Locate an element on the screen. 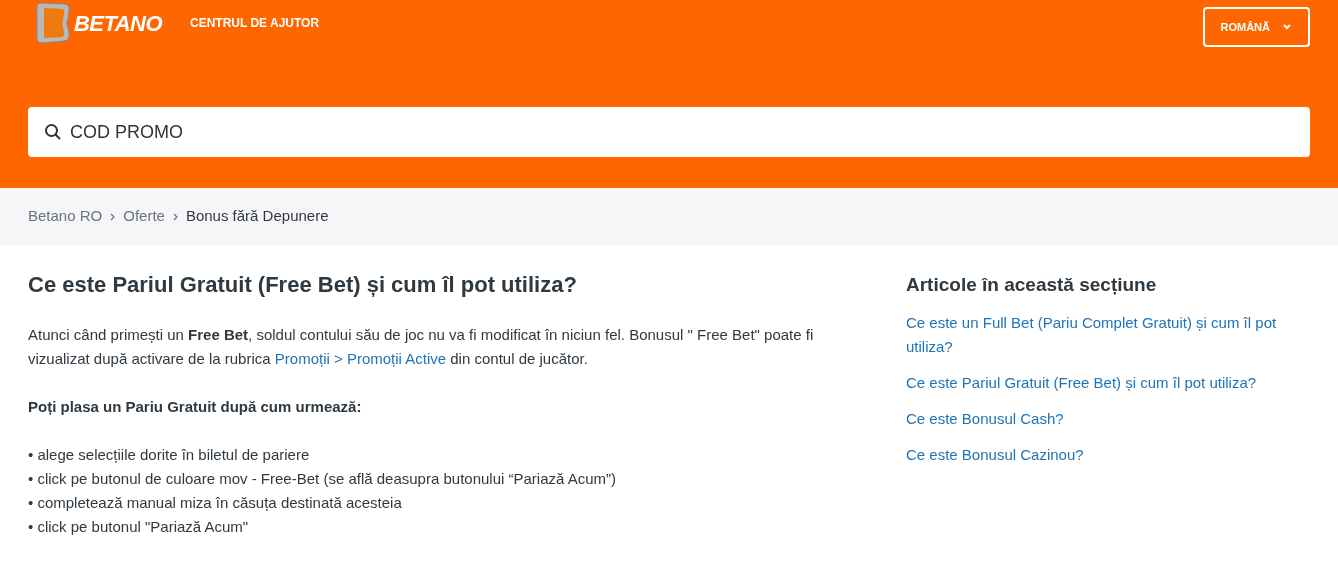 The width and height of the screenshot is (1338, 572). list-item: • click pe butonul "Pariază Acum" is located at coordinates (139, 527).